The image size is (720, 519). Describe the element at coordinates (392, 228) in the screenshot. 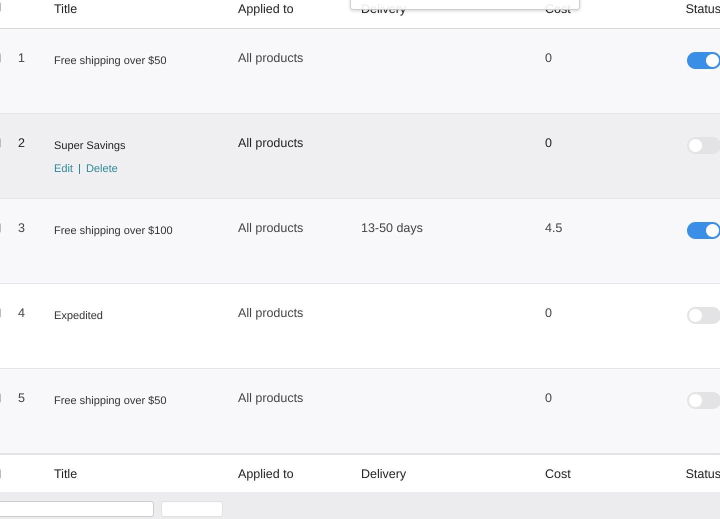

I see `table-cell-text: 13-50 days` at that location.